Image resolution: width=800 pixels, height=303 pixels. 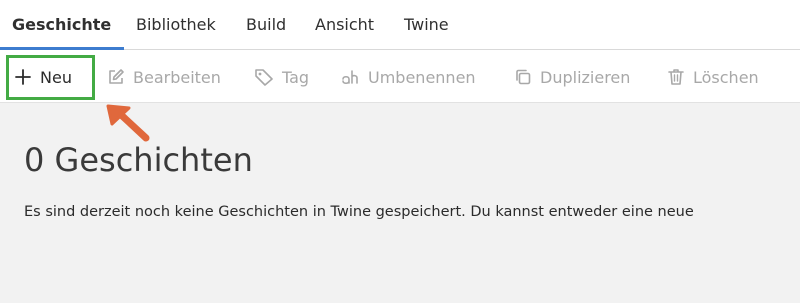 I want to click on tab-twine: Twine, so click(x=426, y=25).